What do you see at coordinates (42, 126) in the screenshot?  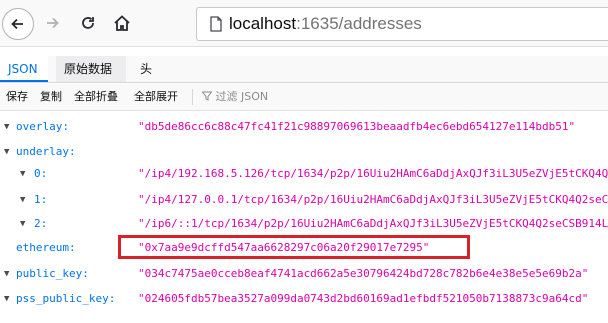 I see `json-key: overlay:` at bounding box center [42, 126].